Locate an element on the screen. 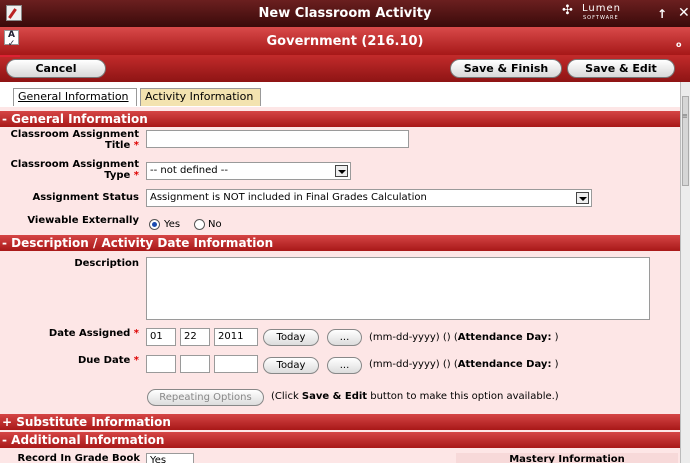 The width and height of the screenshot is (690, 463). vertical-scrollbar: ≡ is located at coordinates (685, 272).